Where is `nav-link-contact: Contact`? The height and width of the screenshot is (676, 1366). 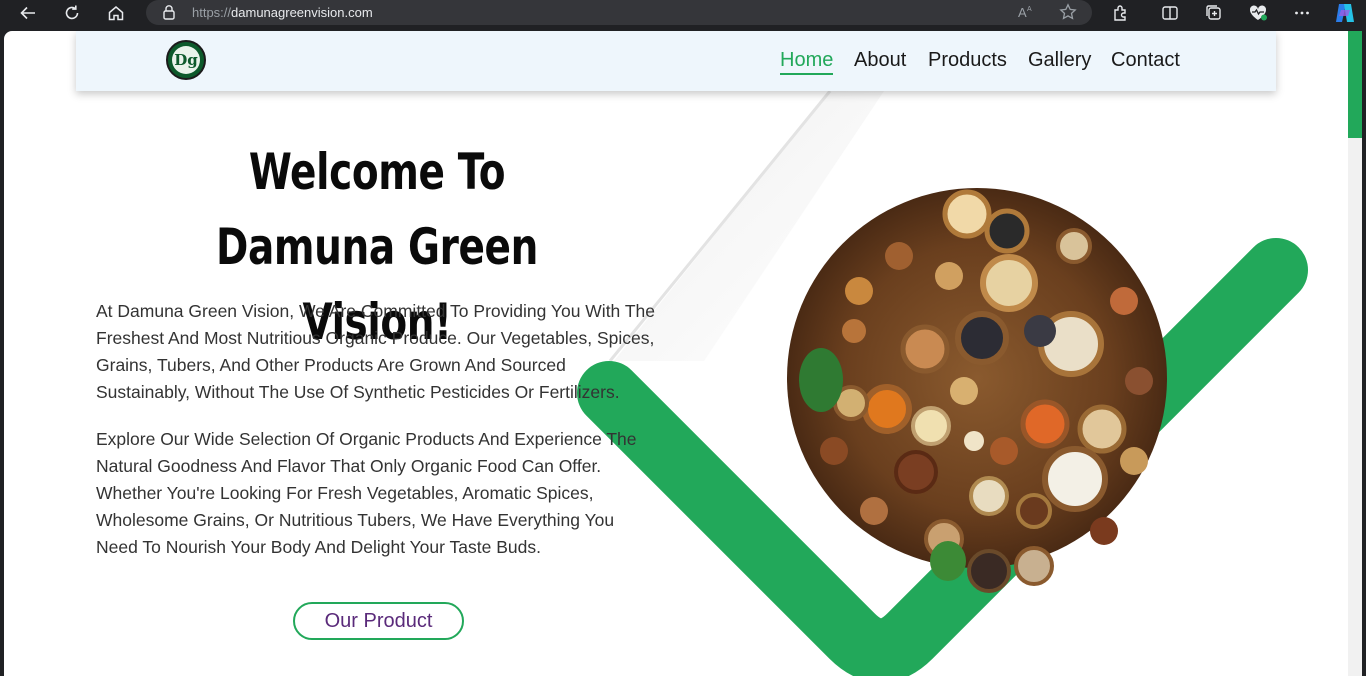 nav-link-contact: Contact is located at coordinates (1145, 60).